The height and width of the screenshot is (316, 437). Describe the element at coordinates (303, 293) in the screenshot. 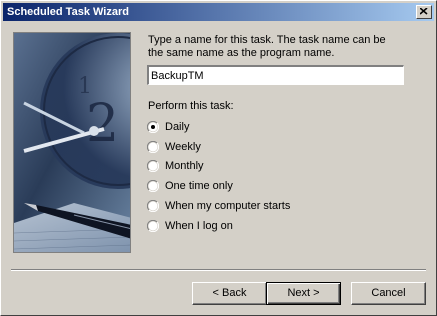

I see `next-button: Next >` at that location.